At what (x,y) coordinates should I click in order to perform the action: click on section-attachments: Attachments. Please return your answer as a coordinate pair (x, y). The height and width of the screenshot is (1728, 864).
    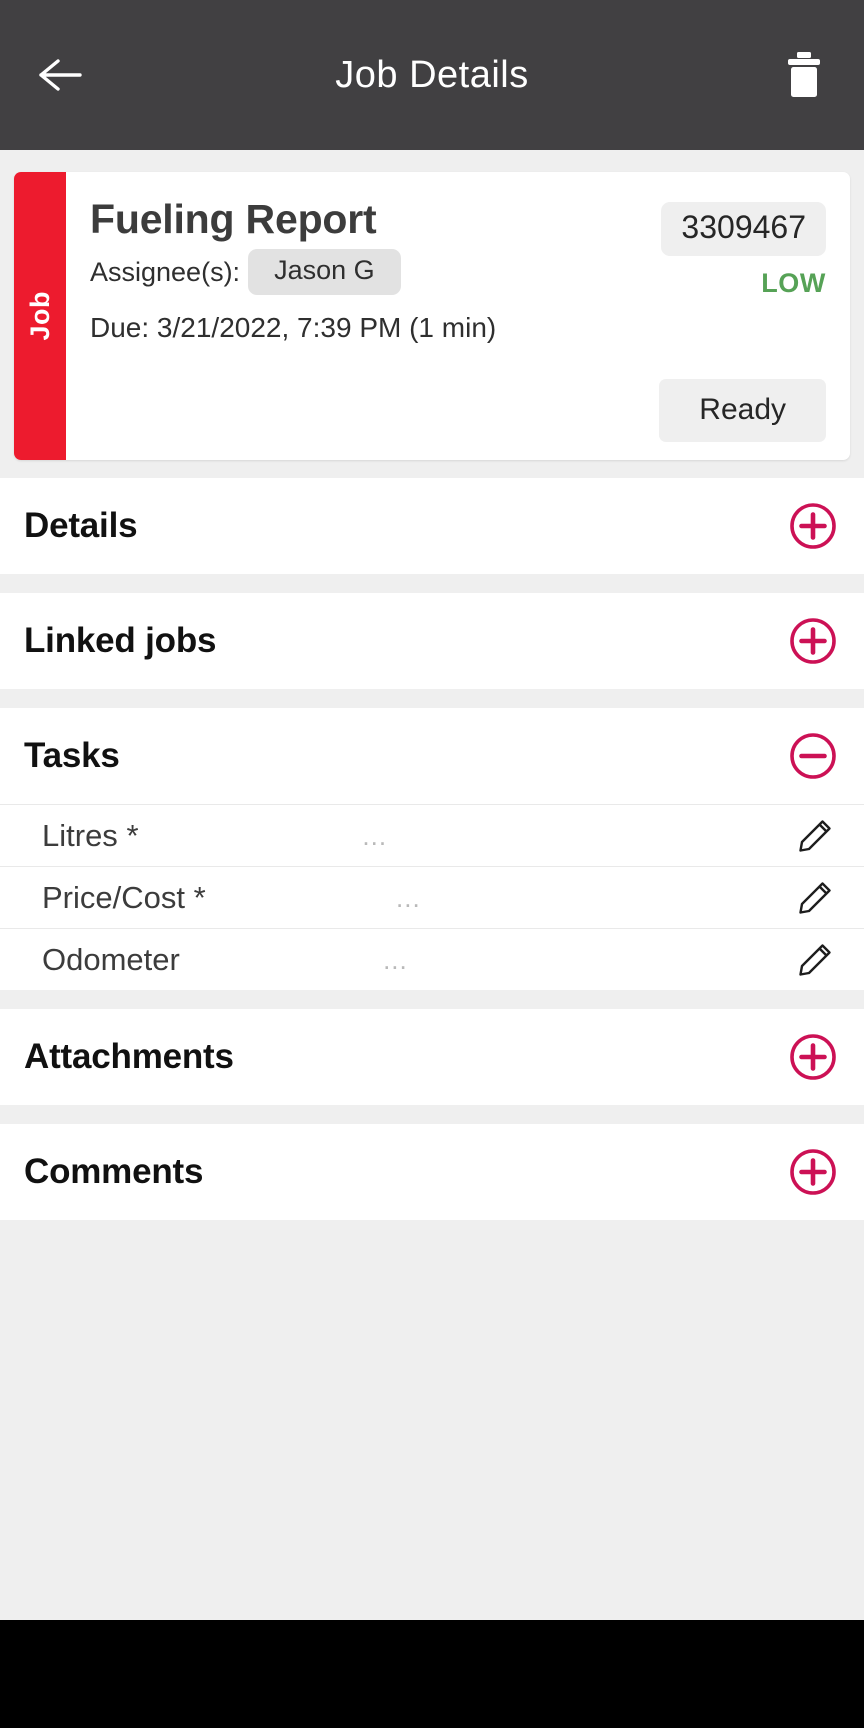
    Looking at the image, I should click on (432, 1057).